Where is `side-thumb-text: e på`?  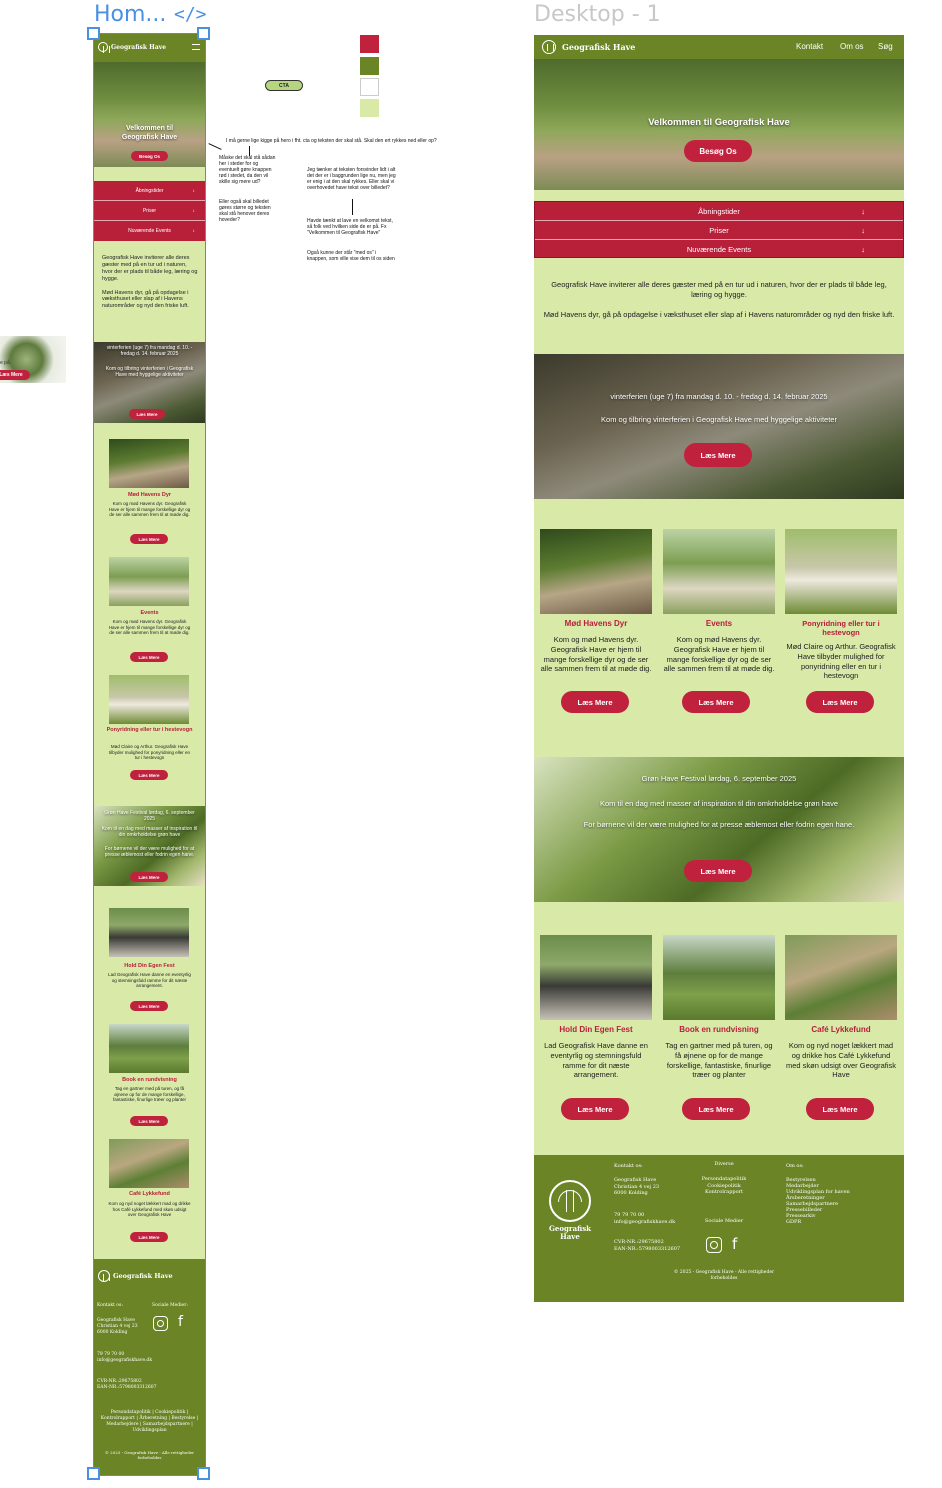
side-thumb-text: e på is located at coordinates (5, 363).